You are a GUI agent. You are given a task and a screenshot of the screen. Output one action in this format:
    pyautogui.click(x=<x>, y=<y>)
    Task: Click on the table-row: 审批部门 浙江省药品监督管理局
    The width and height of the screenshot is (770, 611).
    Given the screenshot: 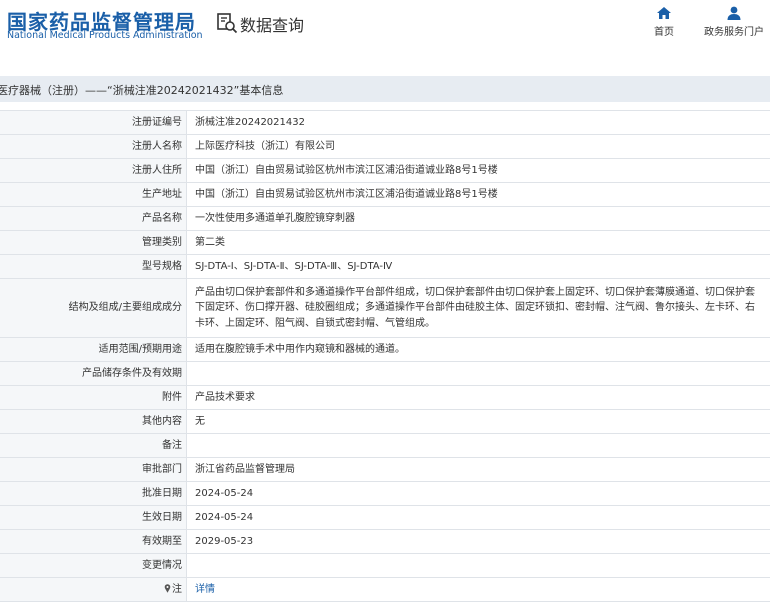 What is the action you would take?
    pyautogui.click(x=385, y=469)
    